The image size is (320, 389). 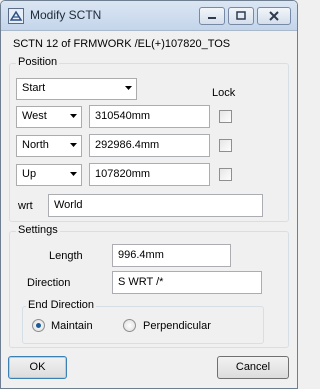 I want to click on wrt-field: World, so click(x=155, y=205).